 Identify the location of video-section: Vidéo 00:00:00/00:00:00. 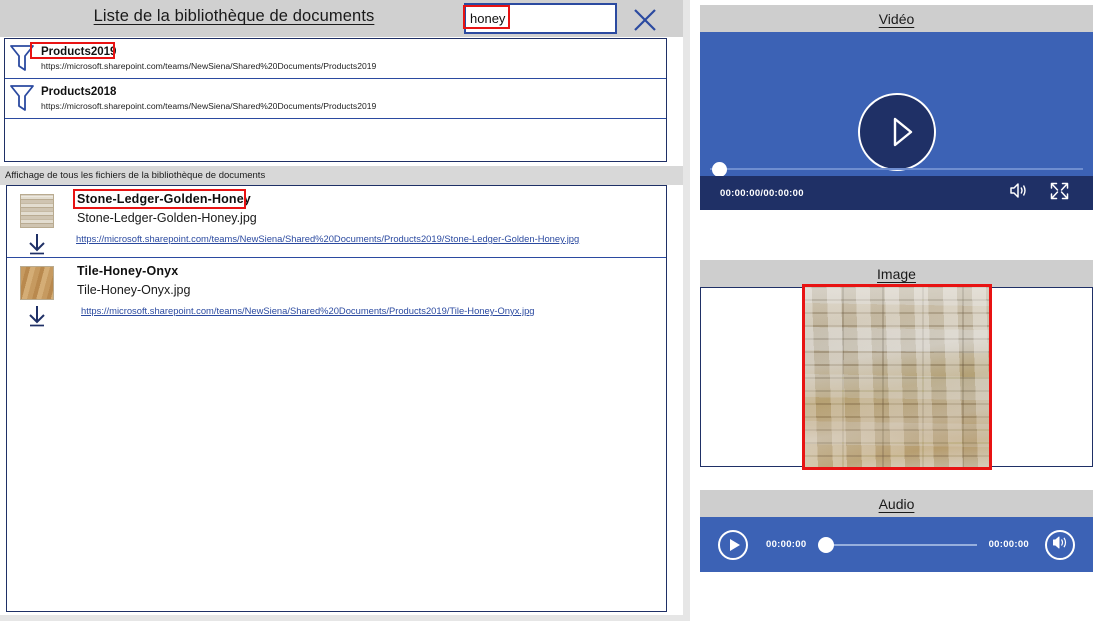
(896, 107).